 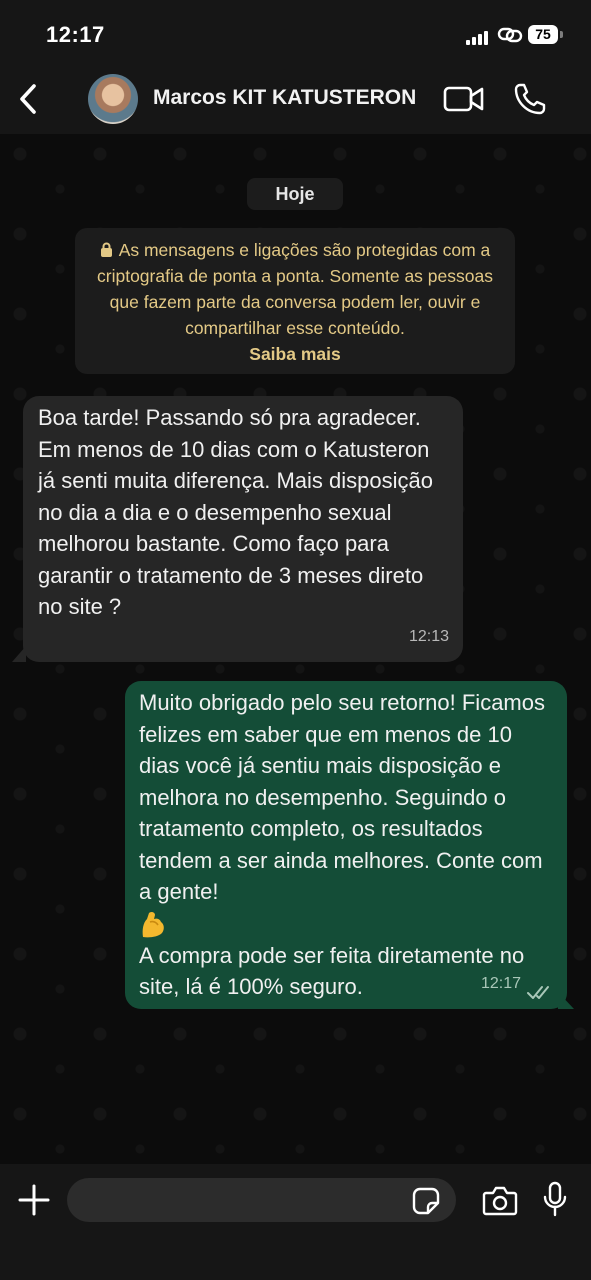 What do you see at coordinates (295, 354) in the screenshot?
I see `learn-more-link: Saiba mais` at bounding box center [295, 354].